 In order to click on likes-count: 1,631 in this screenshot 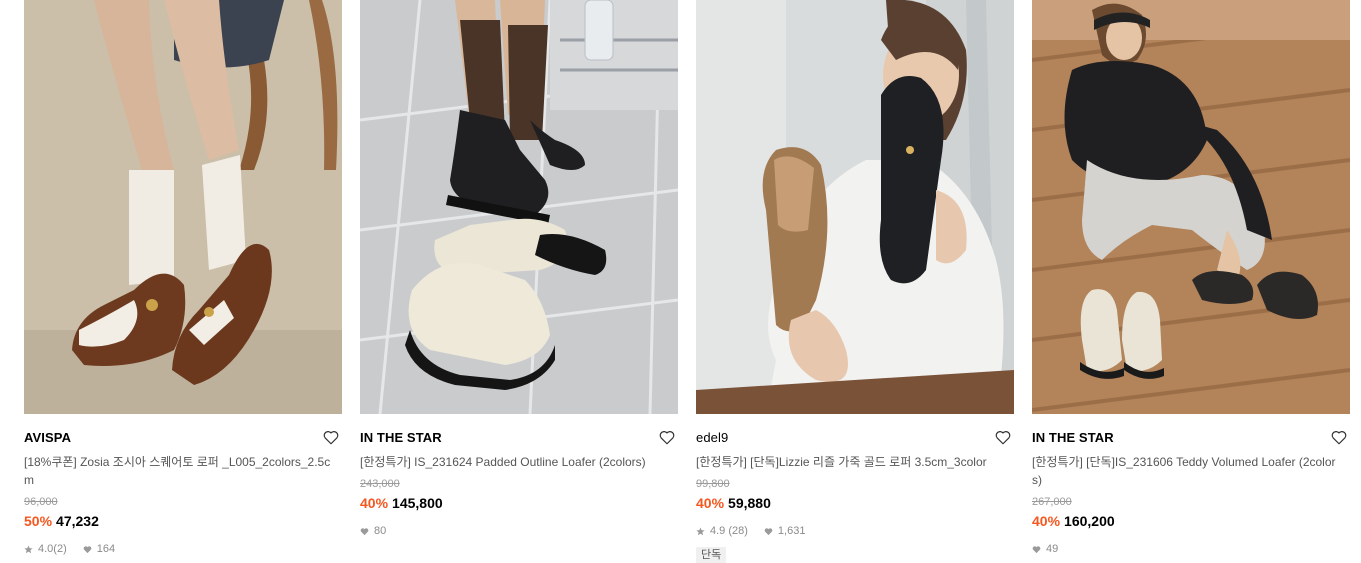, I will do `click(791, 531)`.